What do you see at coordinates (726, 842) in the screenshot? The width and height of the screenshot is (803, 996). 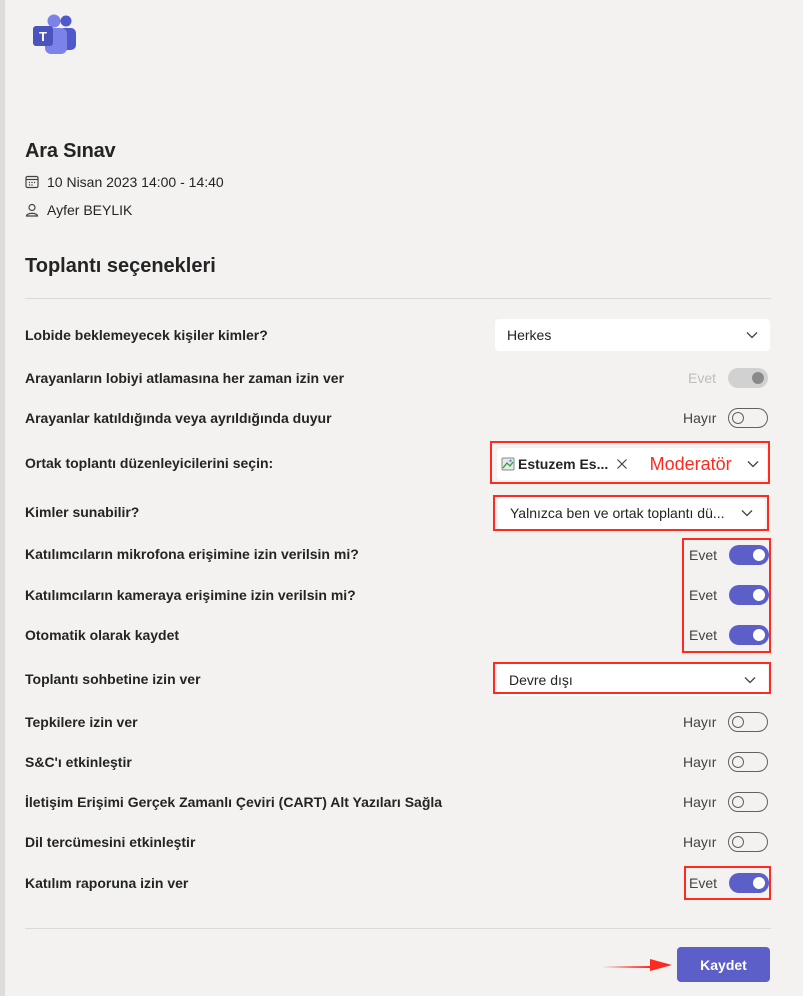 I see `interpretation-toggle-group: Hayır` at bounding box center [726, 842].